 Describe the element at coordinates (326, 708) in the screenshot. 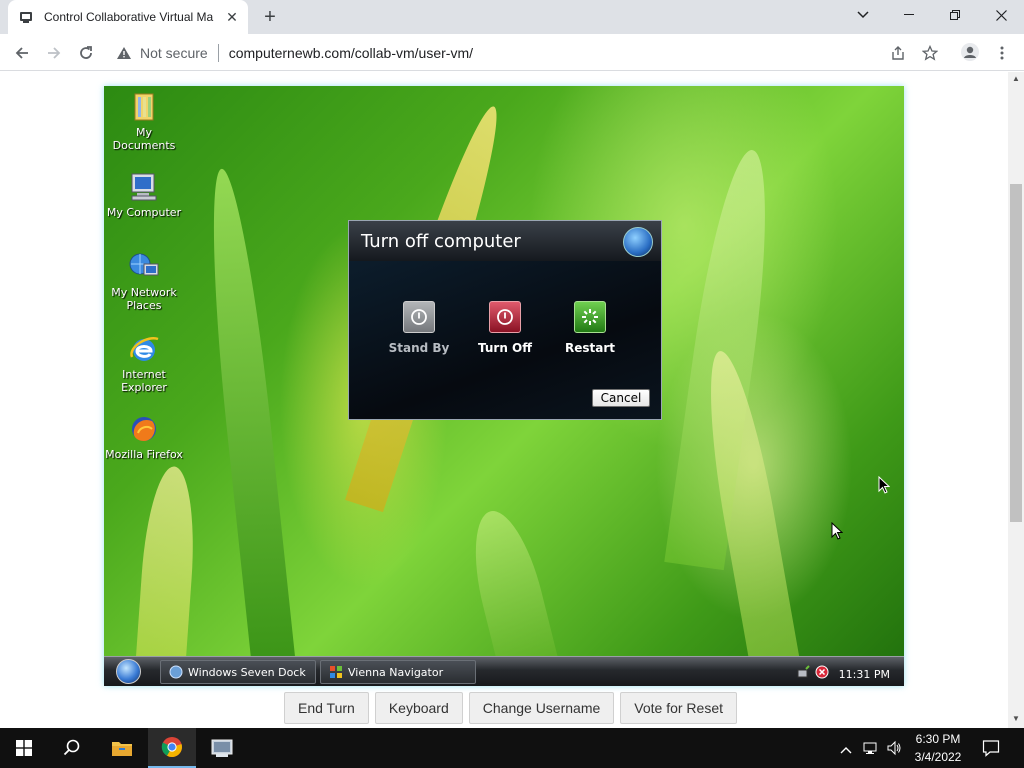

I see `end-turn-button: End Turn` at that location.